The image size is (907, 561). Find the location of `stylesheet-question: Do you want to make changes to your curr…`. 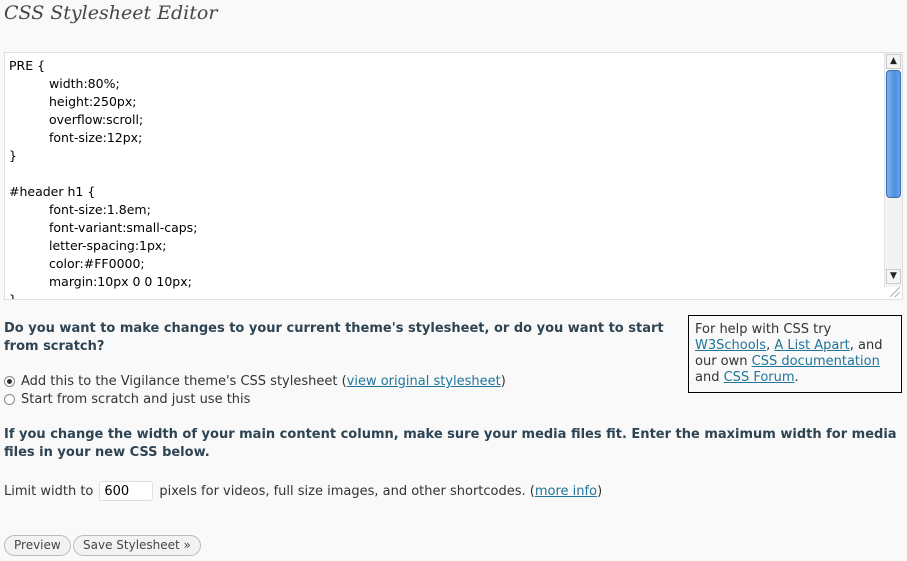

stylesheet-question: Do you want to make changes to your curr… is located at coordinates (334, 337).